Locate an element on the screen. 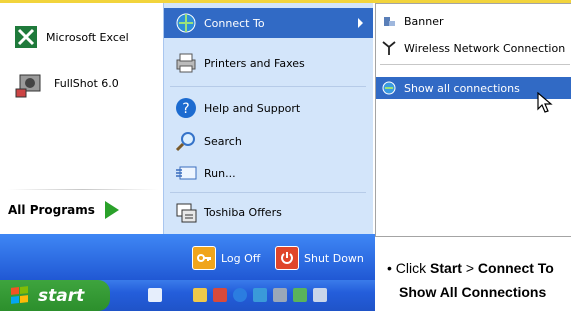 The height and width of the screenshot is (311, 571). instruction-prefix: Click is located at coordinates (411, 268).